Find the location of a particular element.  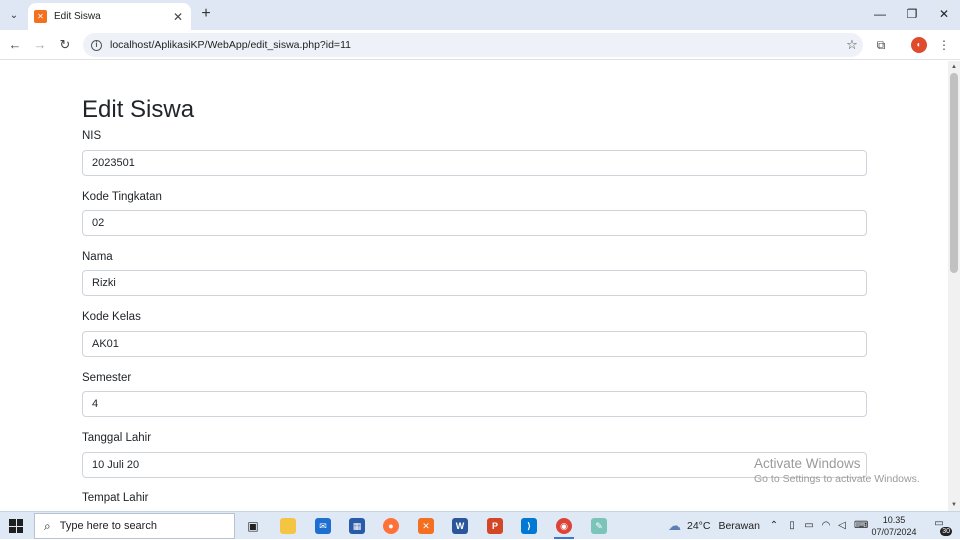

vscode-icon: ⟩ is located at coordinates (529, 526).